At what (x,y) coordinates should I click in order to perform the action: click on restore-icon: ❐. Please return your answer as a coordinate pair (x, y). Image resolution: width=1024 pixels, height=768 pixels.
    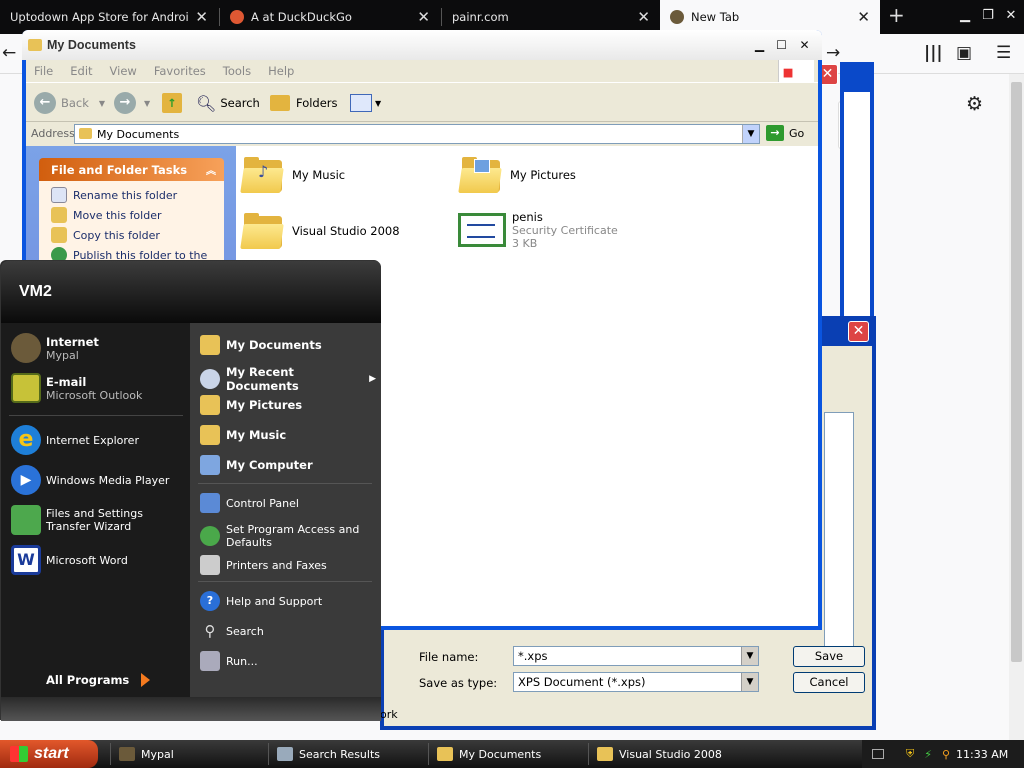
    Looking at the image, I should click on (988, 16).